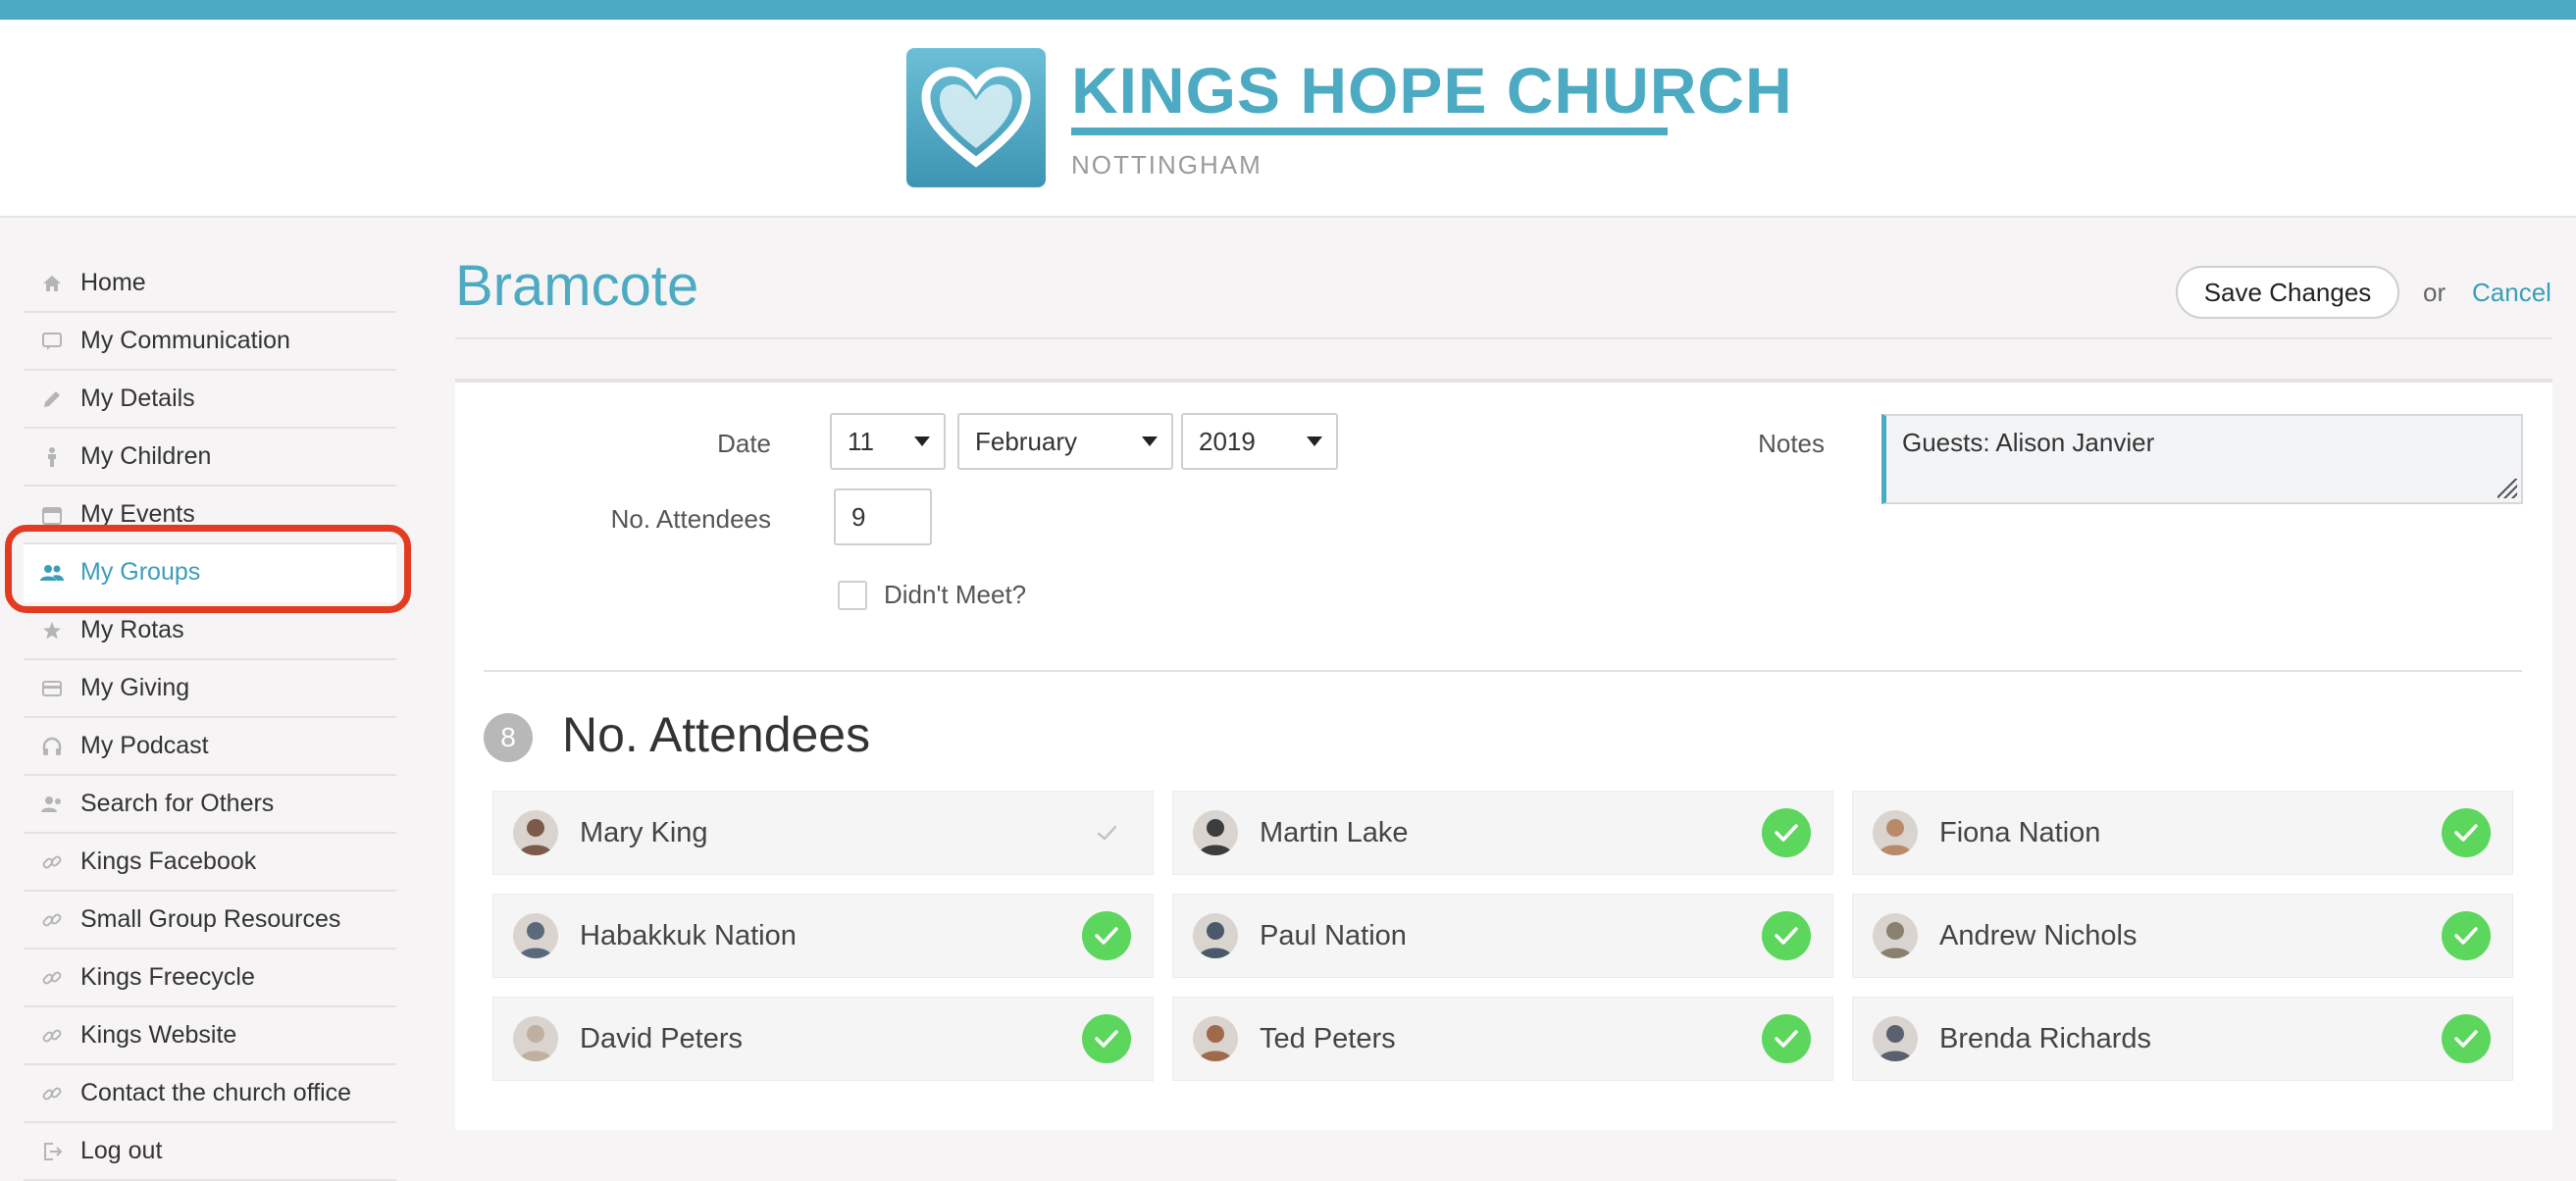  Describe the element at coordinates (210, 573) in the screenshot. I see `sidebar-item-my-groups: My Groups` at that location.